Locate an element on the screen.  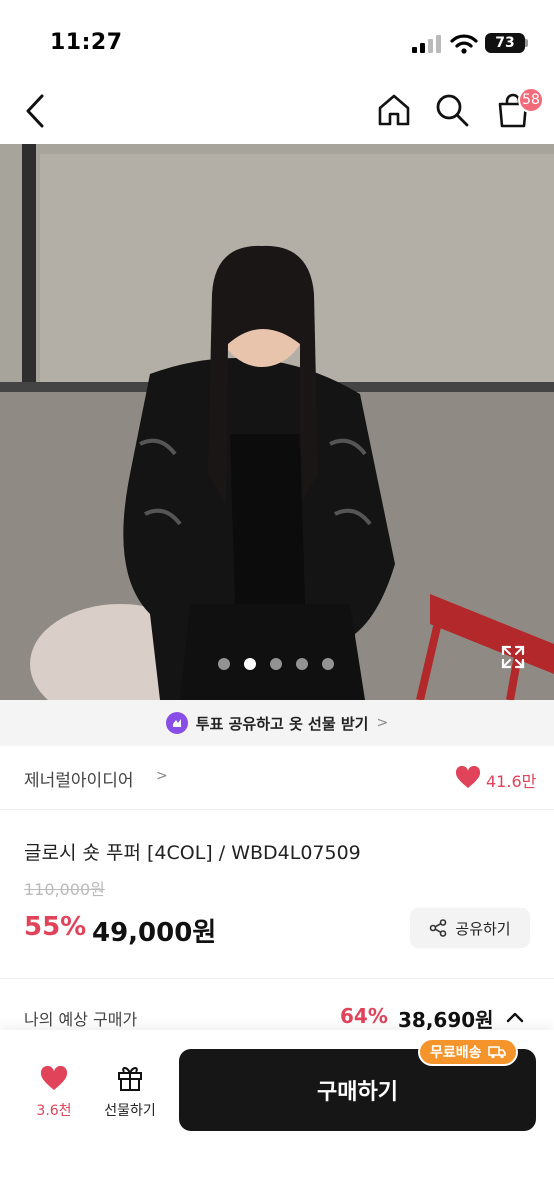
carousel-dots is located at coordinates (276, 665).